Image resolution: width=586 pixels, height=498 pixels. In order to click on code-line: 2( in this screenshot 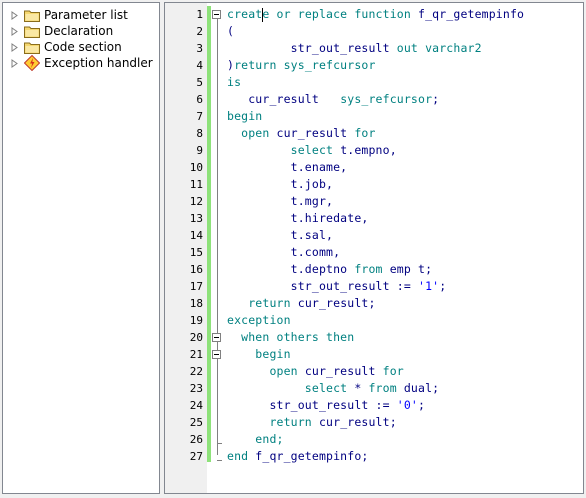, I will do `click(374, 31)`.